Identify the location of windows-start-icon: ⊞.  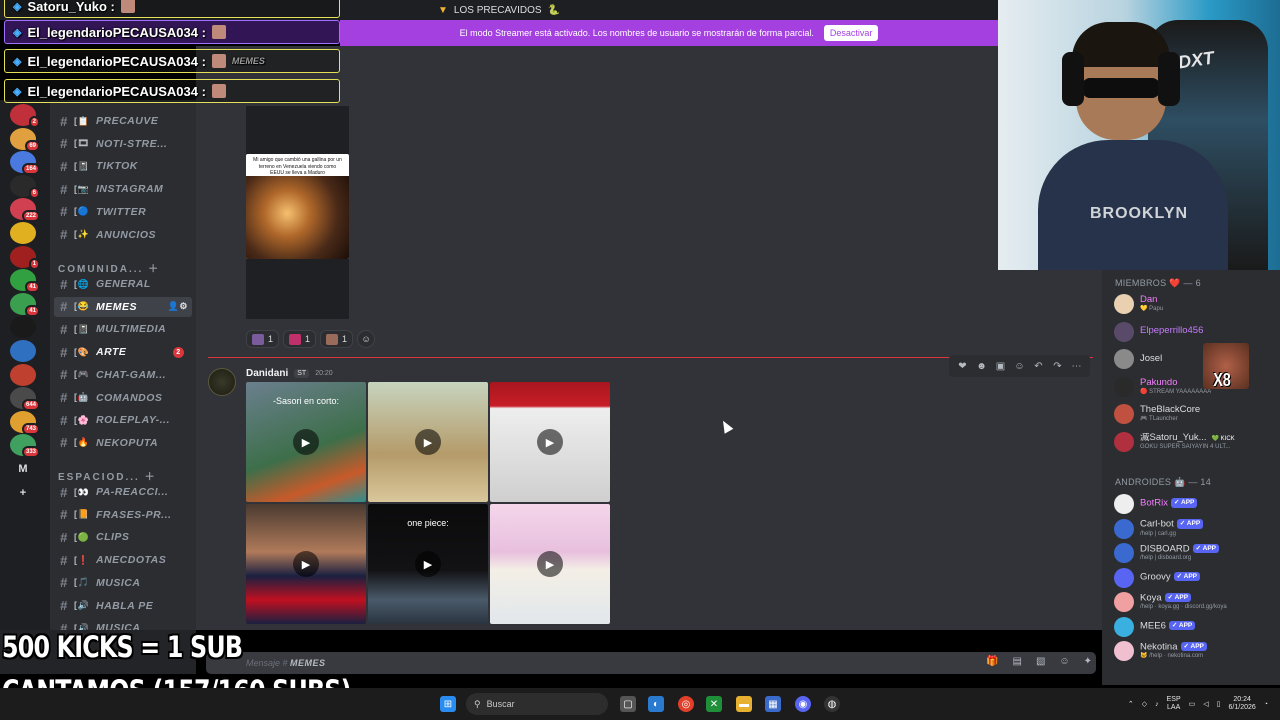
(448, 704).